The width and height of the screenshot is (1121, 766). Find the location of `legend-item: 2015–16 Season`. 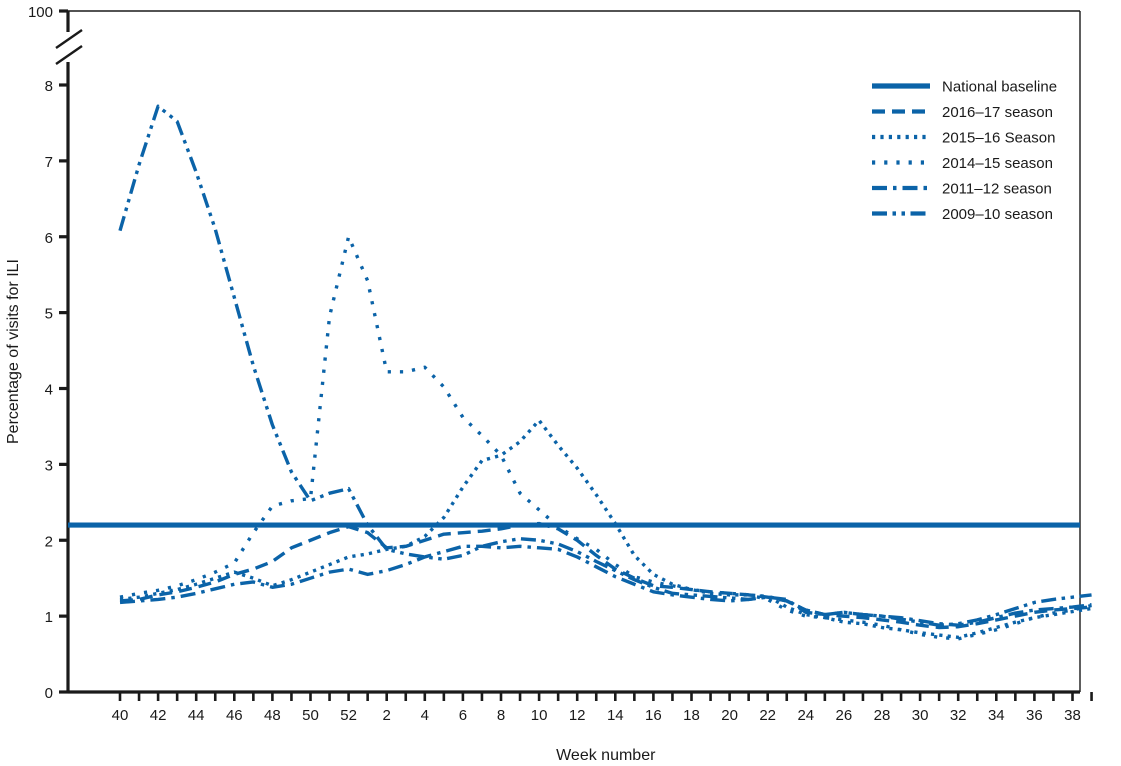

legend-item: 2015–16 Season is located at coordinates (963, 138).